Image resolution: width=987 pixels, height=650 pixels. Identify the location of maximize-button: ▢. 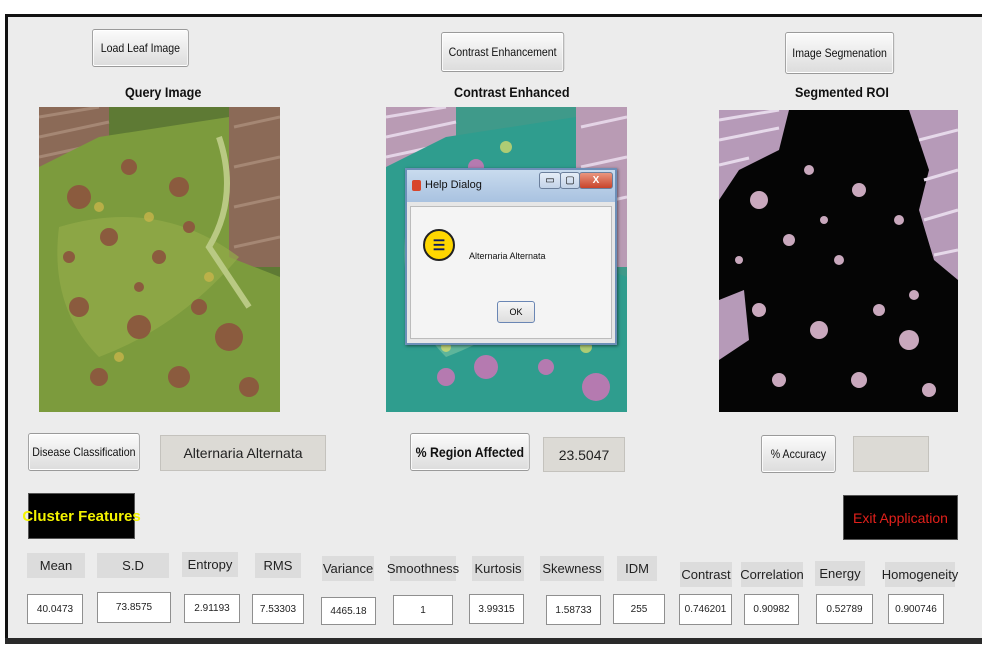
(570, 180).